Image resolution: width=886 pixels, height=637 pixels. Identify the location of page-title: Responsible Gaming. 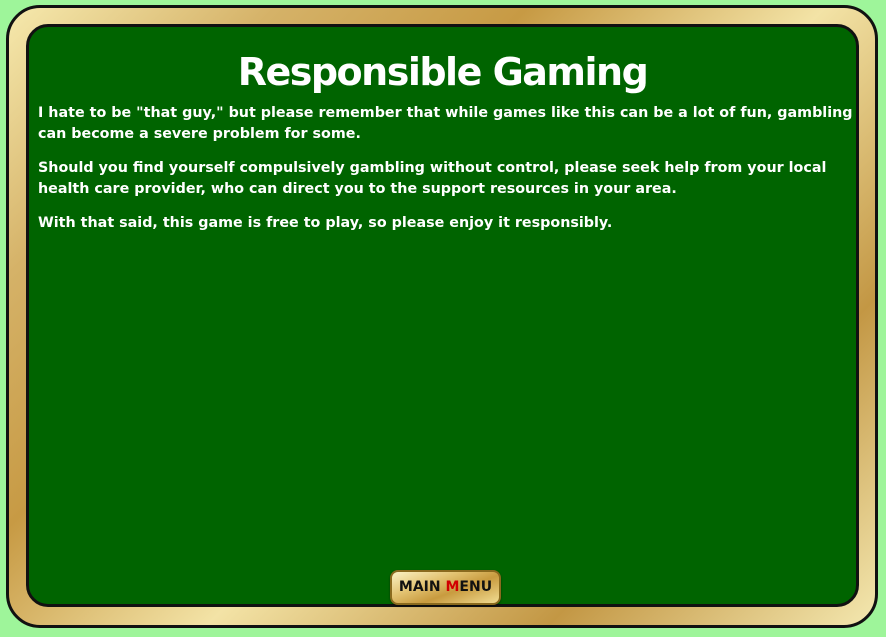
(443, 72).